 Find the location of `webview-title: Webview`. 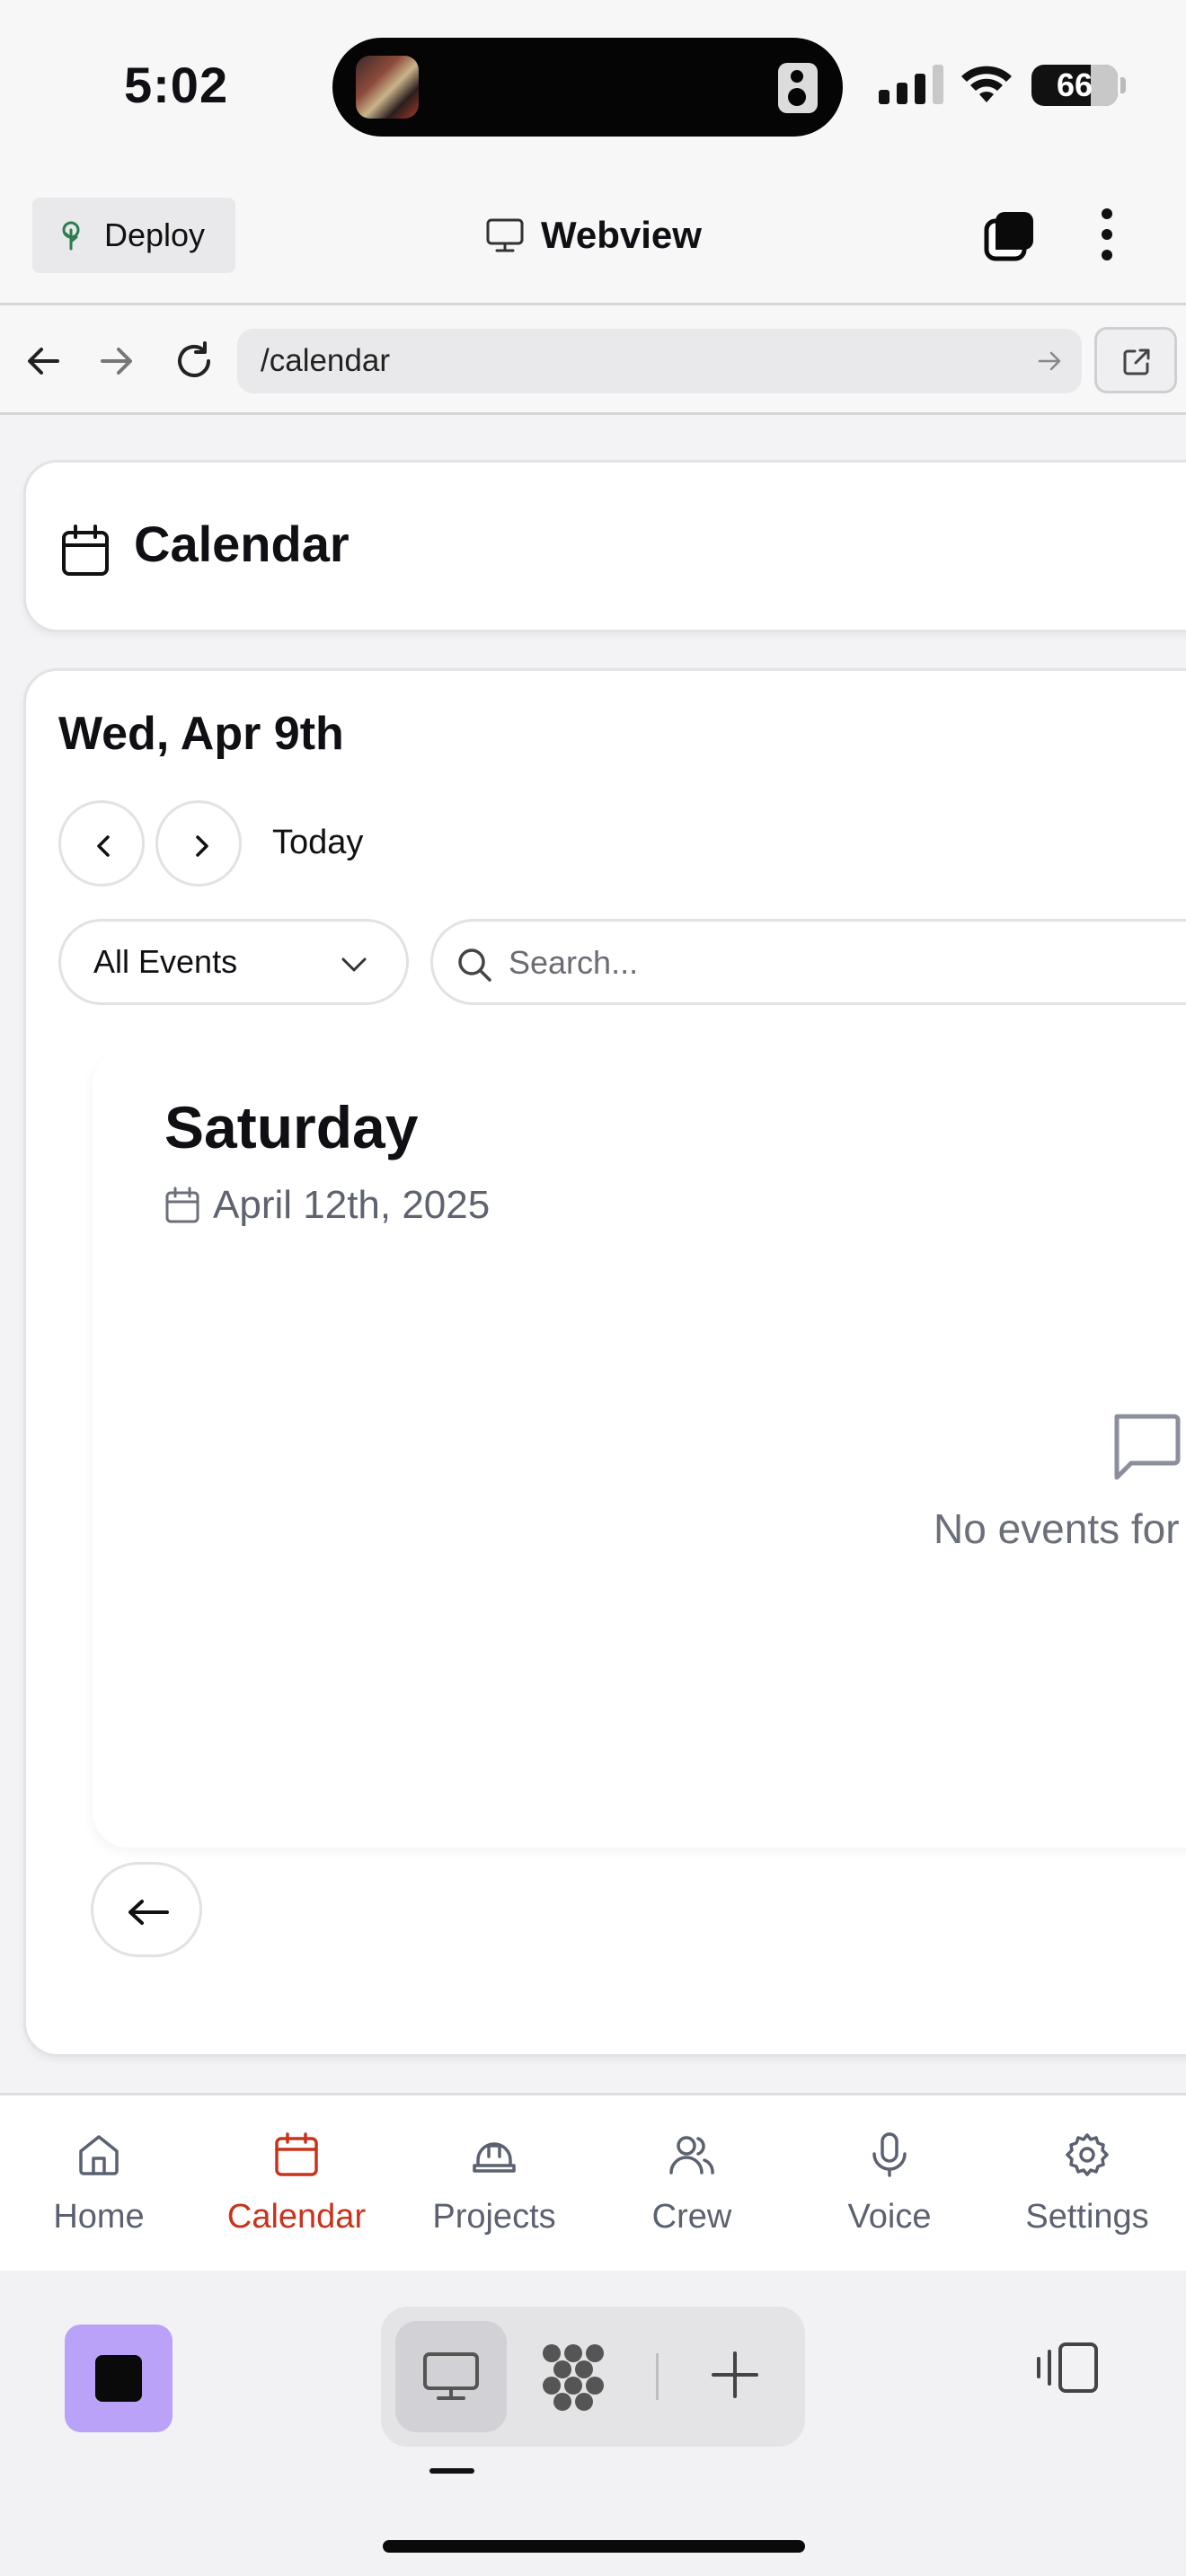

webview-title: Webview is located at coordinates (593, 235).